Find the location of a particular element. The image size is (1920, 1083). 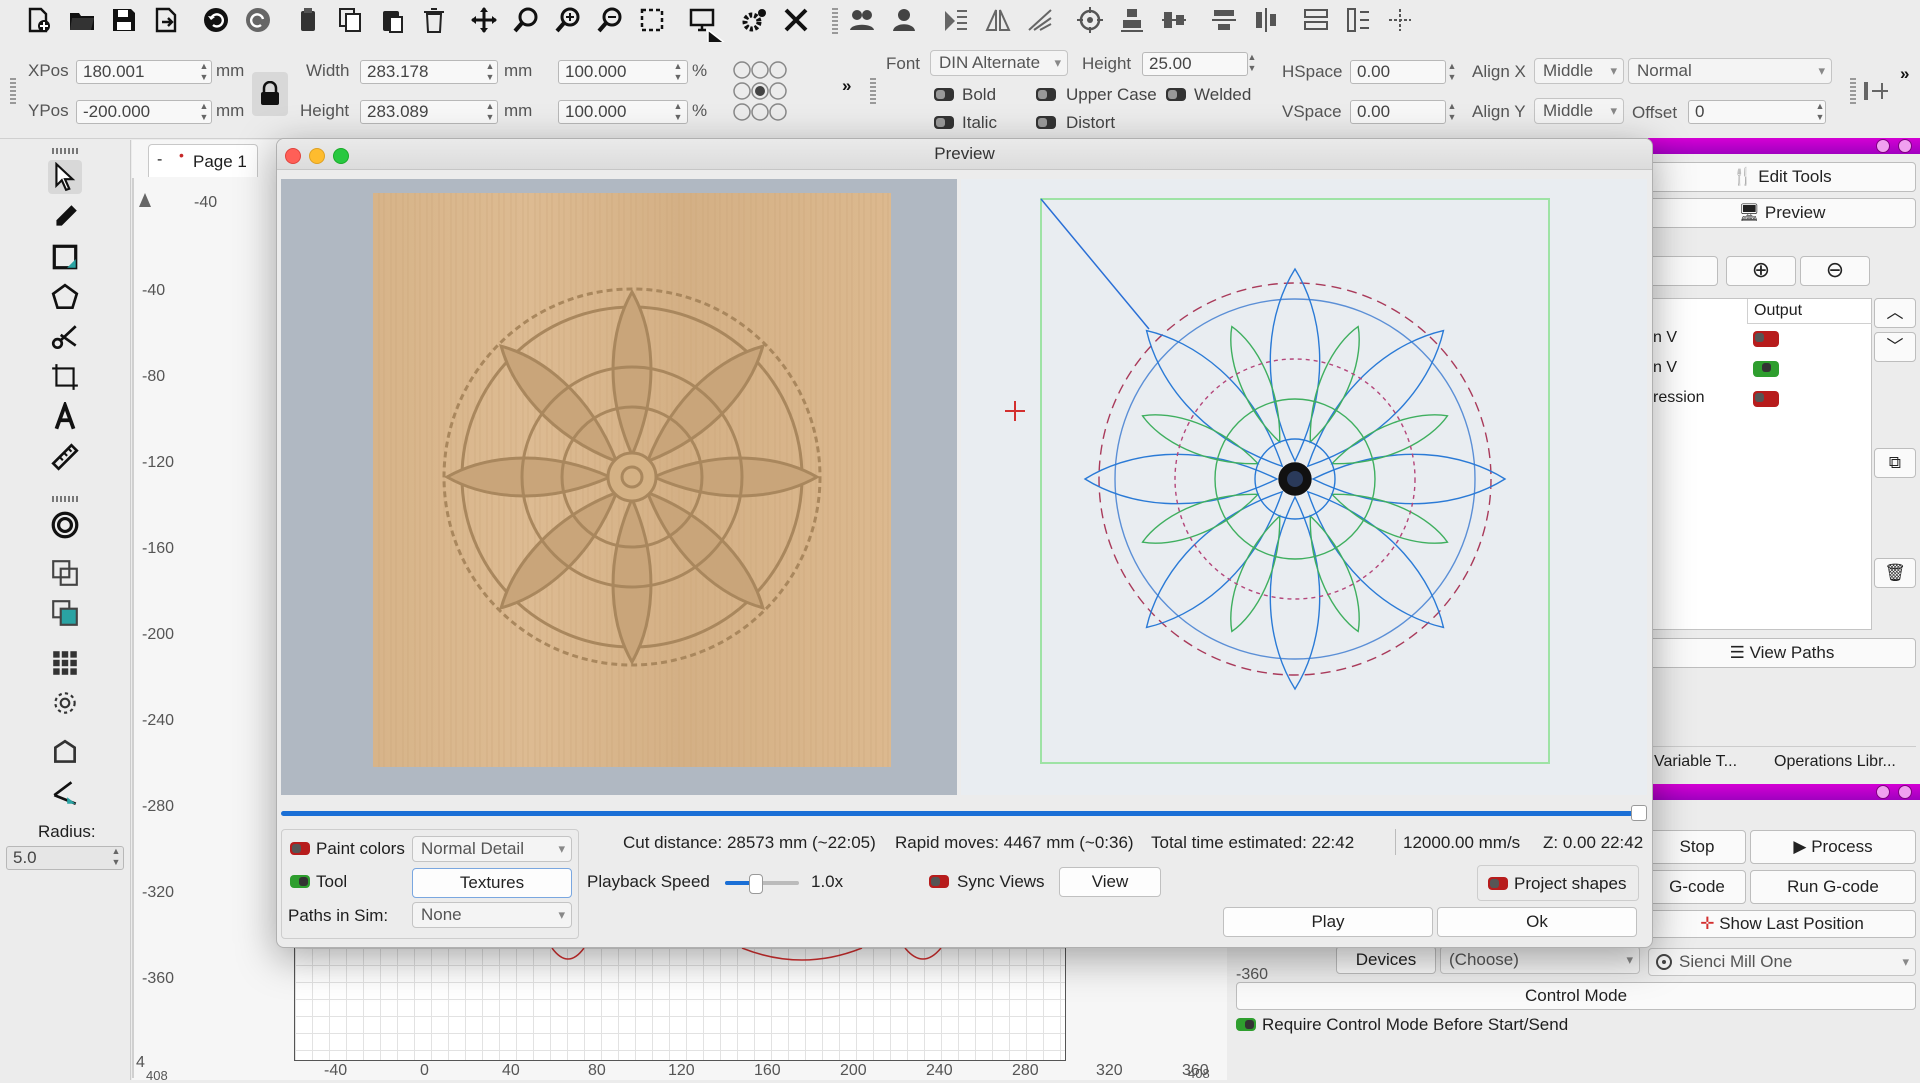

new-file-icon is located at coordinates (38, 20).